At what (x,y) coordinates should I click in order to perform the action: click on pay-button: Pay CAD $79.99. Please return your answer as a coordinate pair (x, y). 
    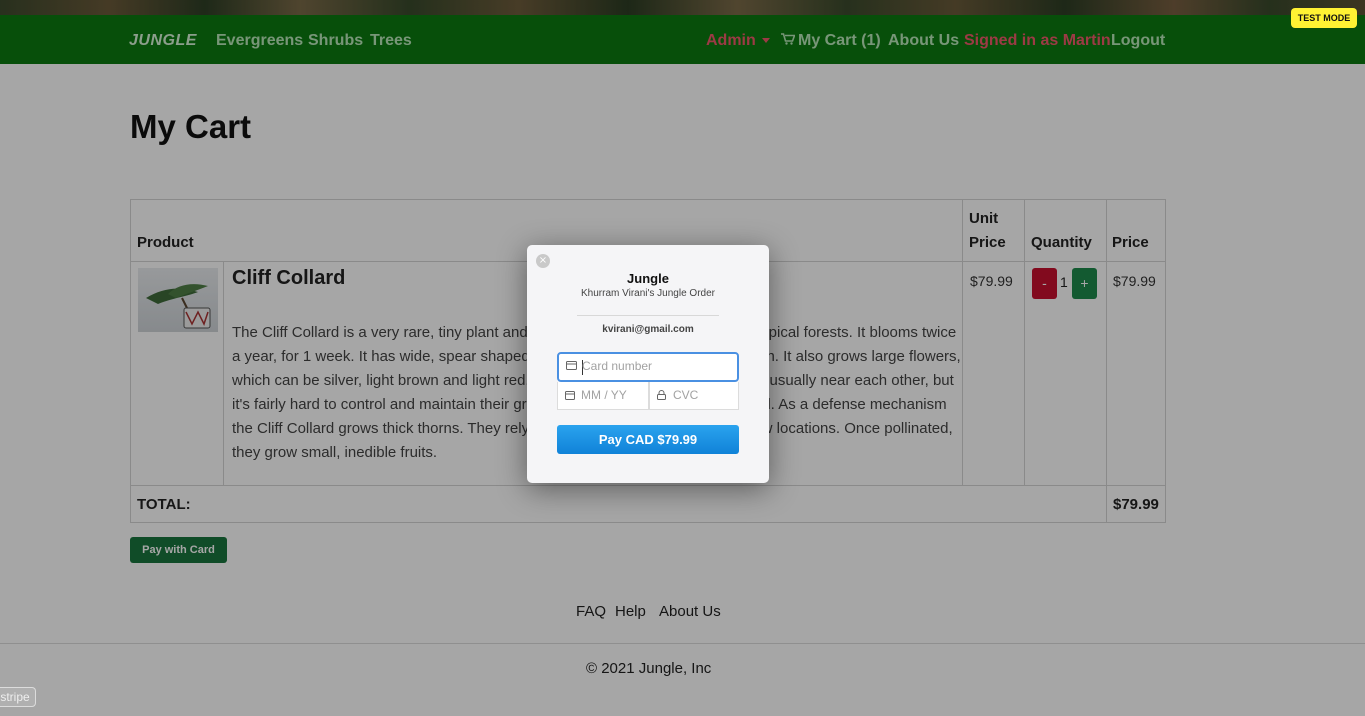
    Looking at the image, I should click on (648, 439).